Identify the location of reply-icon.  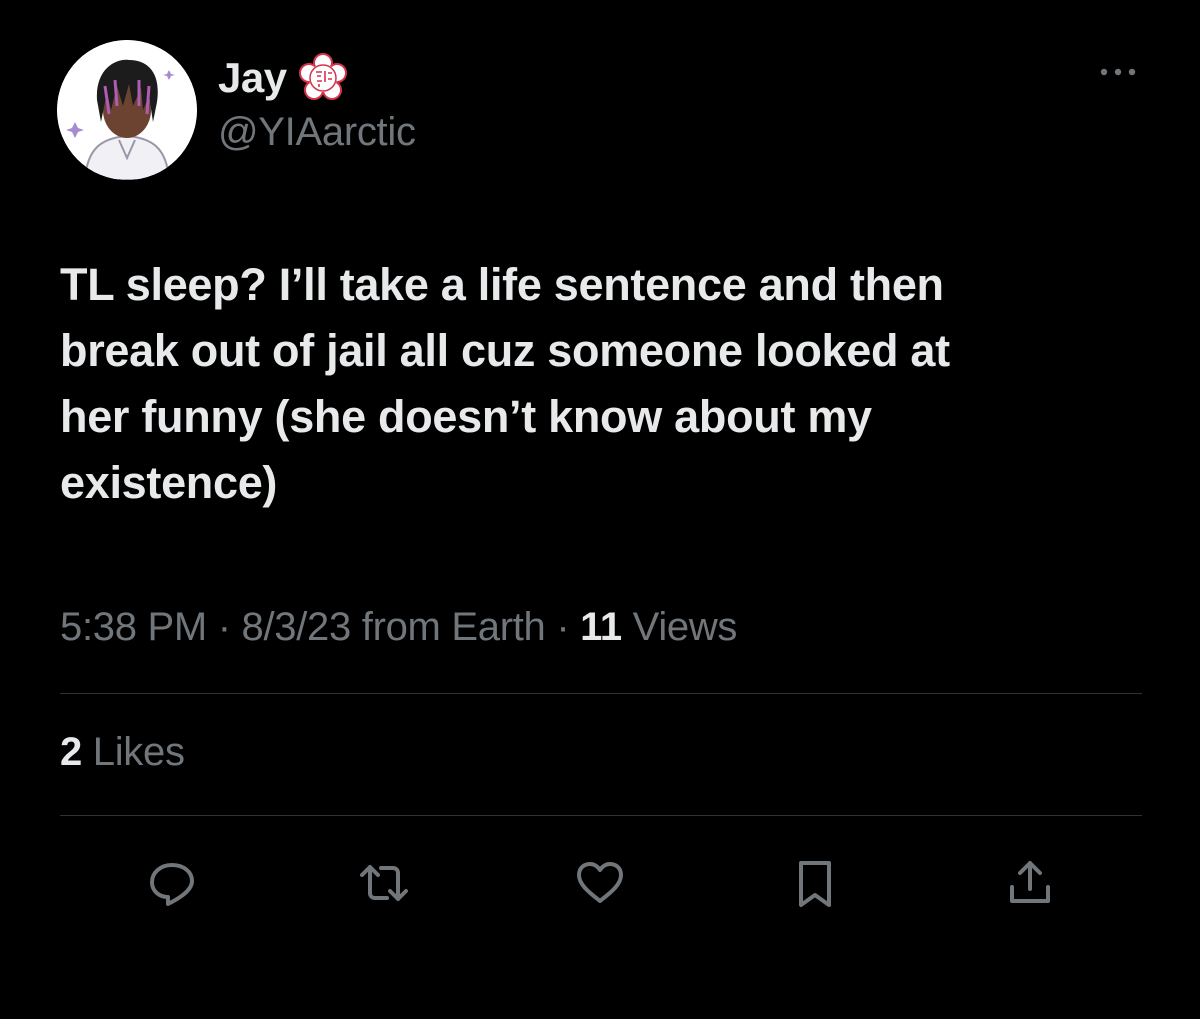
(172, 884).